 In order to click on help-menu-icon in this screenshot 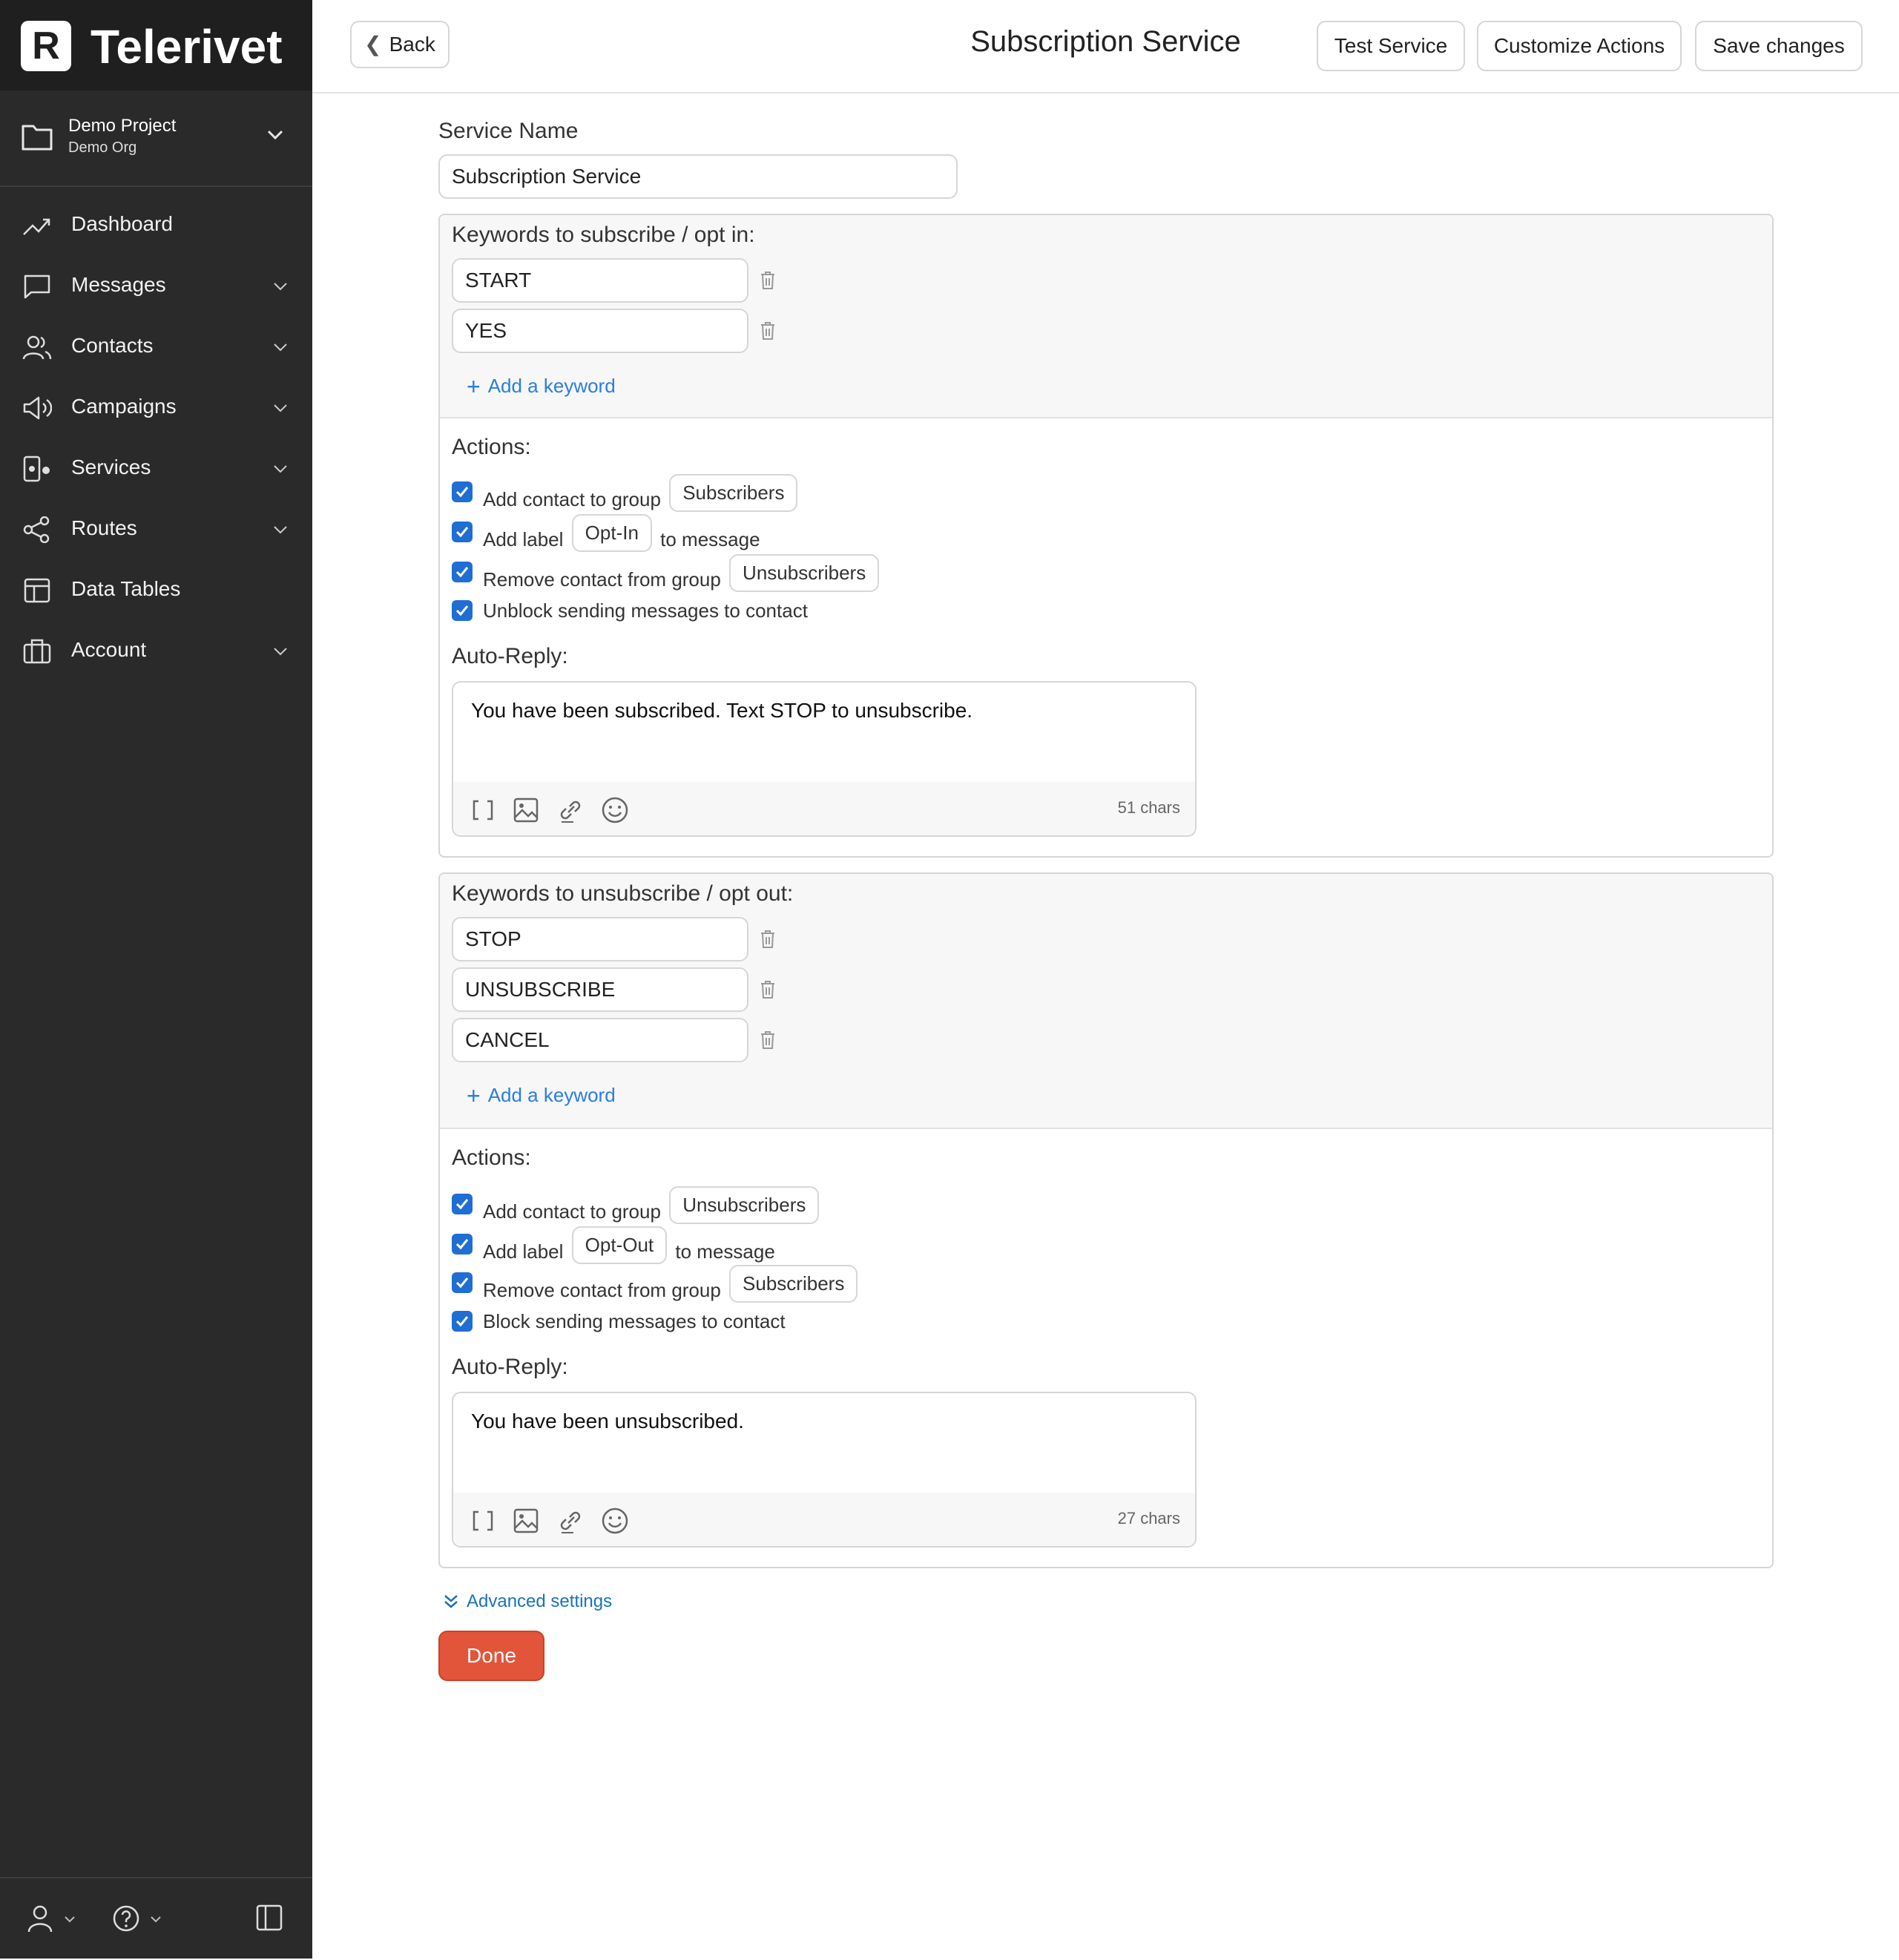, I will do `click(141, 1919)`.